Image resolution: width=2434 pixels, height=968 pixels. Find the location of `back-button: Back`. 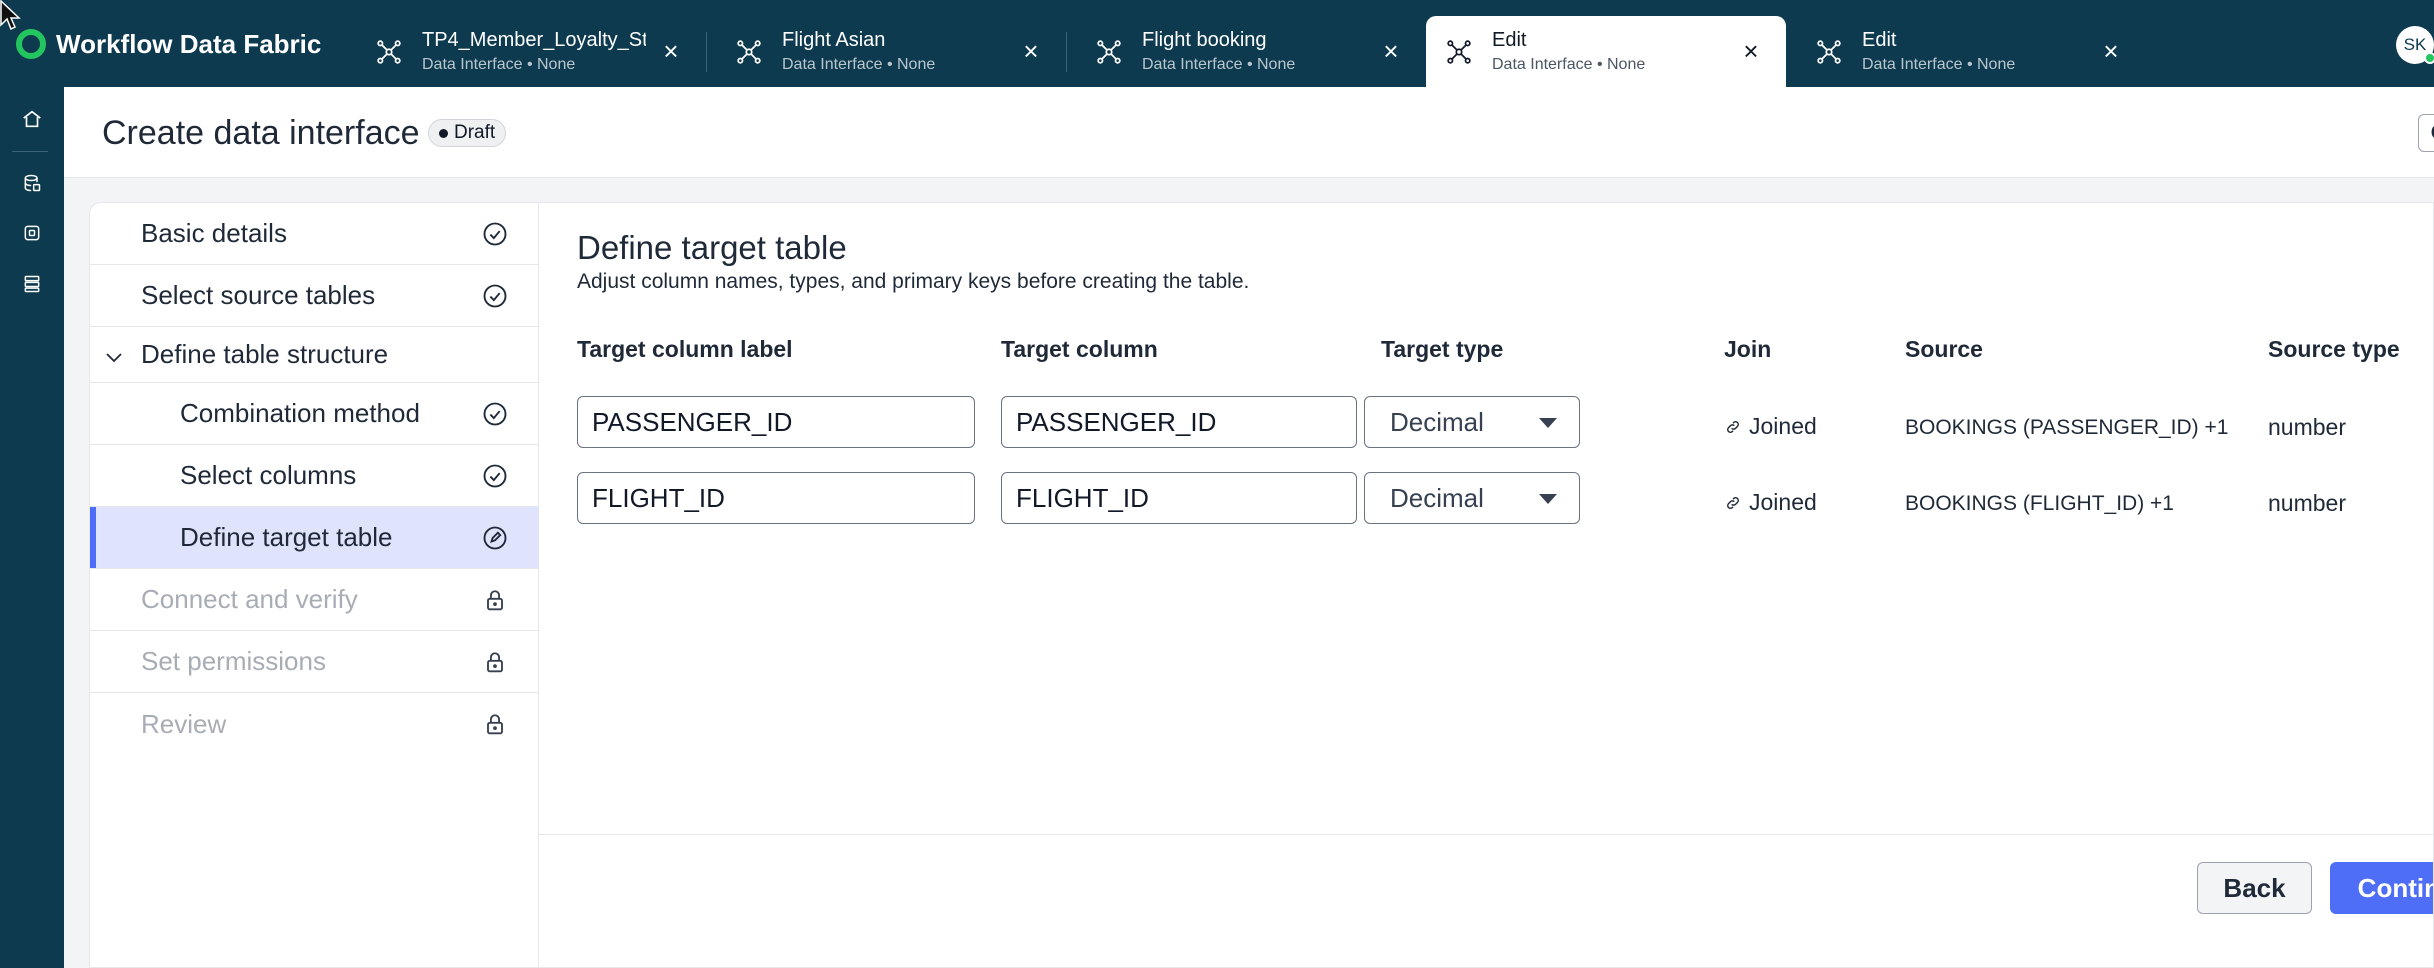

back-button: Back is located at coordinates (2254, 888).